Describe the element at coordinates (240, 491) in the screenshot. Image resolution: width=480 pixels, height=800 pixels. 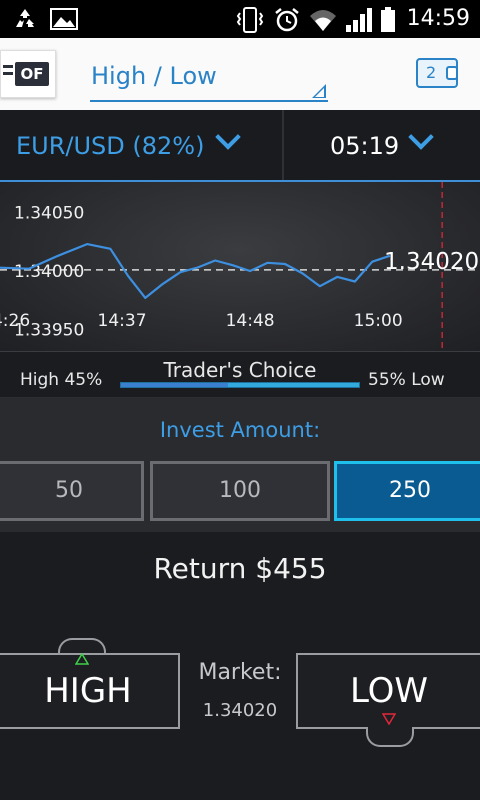
I see `amount-option-100: 100` at that location.